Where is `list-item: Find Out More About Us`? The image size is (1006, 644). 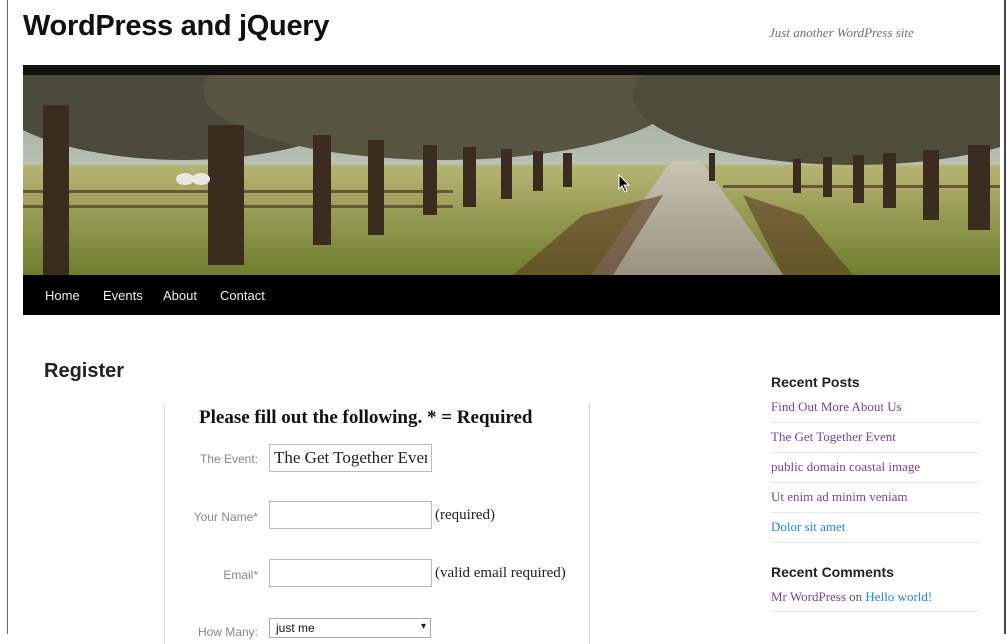 list-item: Find Out More About Us is located at coordinates (875, 408).